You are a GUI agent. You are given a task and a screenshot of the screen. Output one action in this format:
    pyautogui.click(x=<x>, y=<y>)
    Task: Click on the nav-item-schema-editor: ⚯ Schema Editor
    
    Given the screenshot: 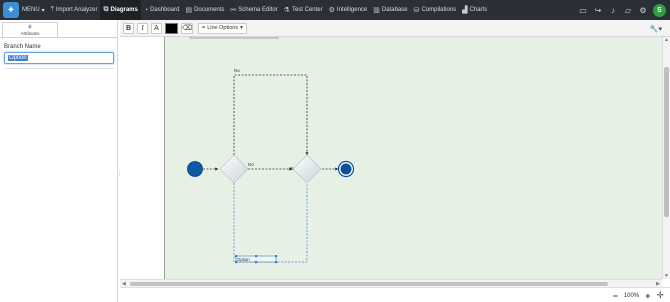 What is the action you would take?
    pyautogui.click(x=253, y=10)
    